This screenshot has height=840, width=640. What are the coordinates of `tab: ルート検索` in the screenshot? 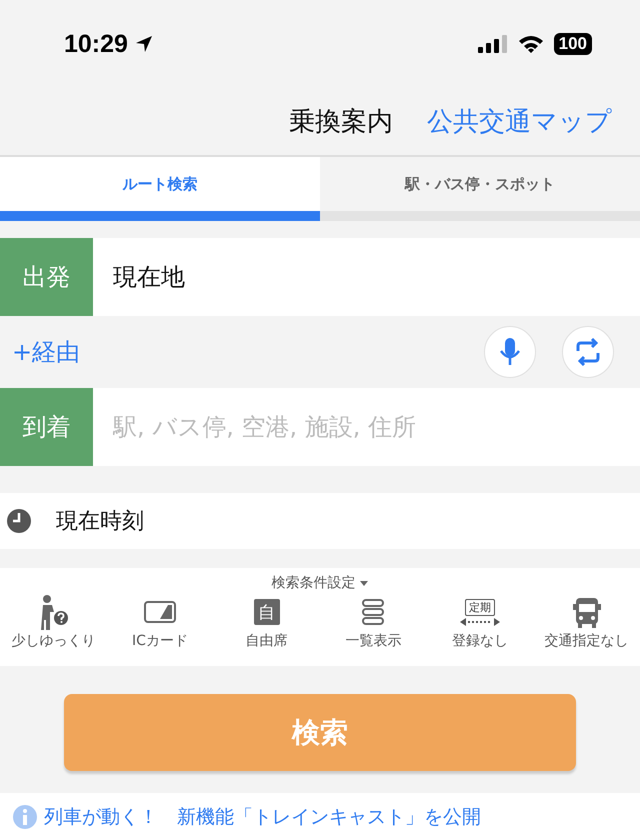 It's located at (160, 189).